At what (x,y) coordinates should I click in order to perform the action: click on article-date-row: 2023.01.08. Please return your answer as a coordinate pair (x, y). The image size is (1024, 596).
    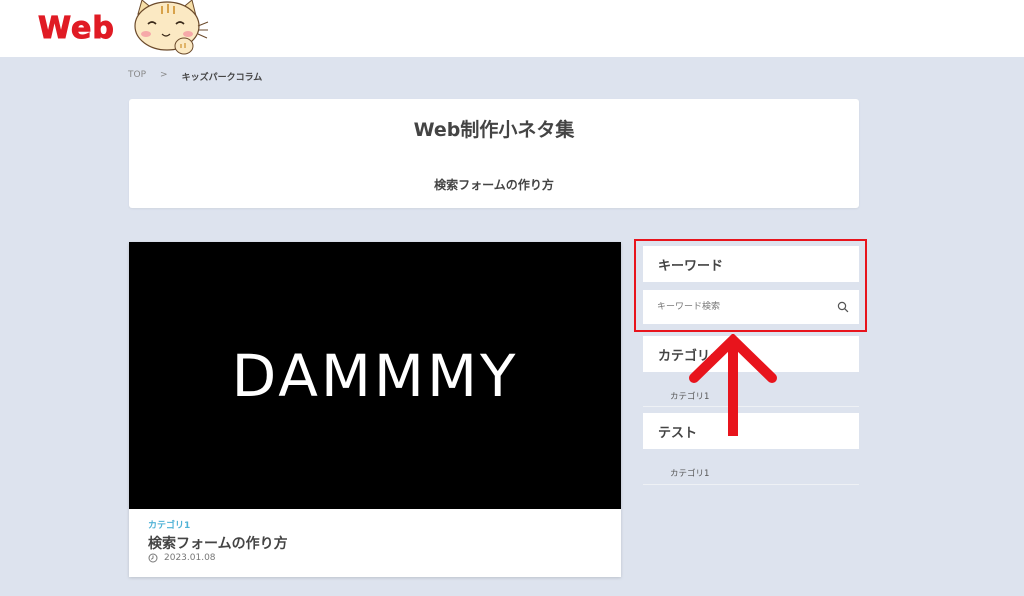
    Looking at the image, I should click on (182, 558).